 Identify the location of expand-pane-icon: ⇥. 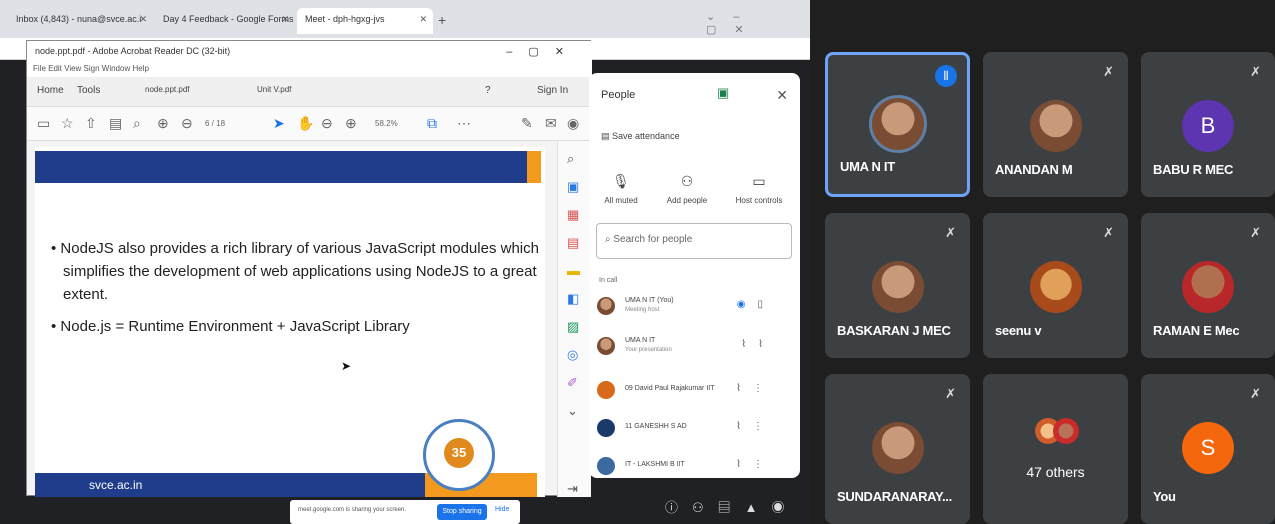
(572, 489).